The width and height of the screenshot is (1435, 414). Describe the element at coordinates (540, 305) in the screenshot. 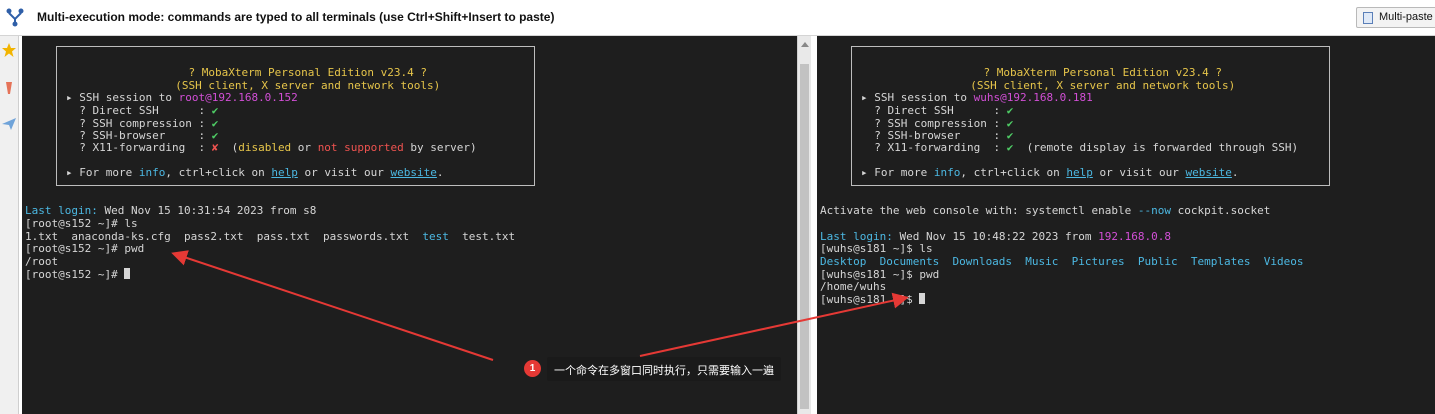

I see `annotation-arrows` at that location.